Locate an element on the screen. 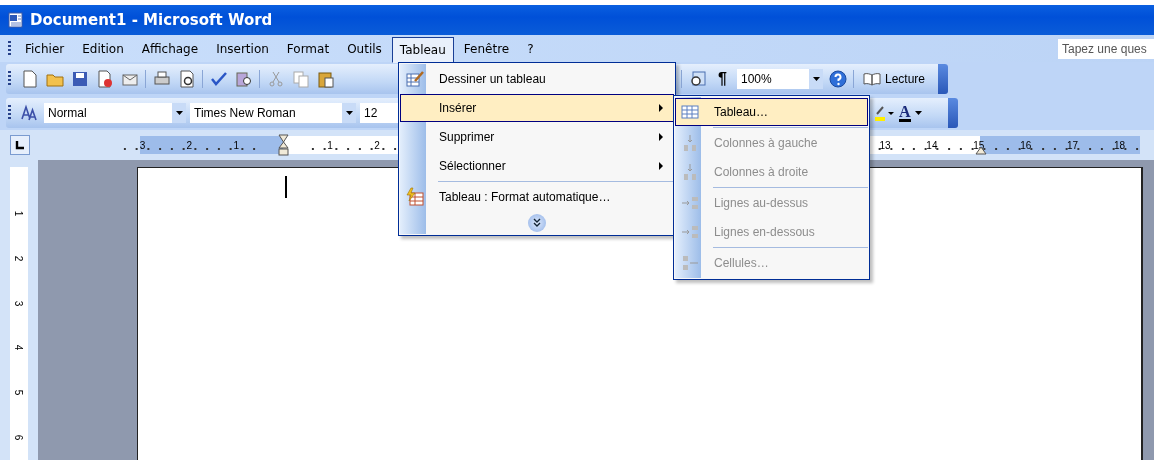 Image resolution: width=1154 pixels, height=460 pixels. ruler-number: 4 is located at coordinates (19, 348).